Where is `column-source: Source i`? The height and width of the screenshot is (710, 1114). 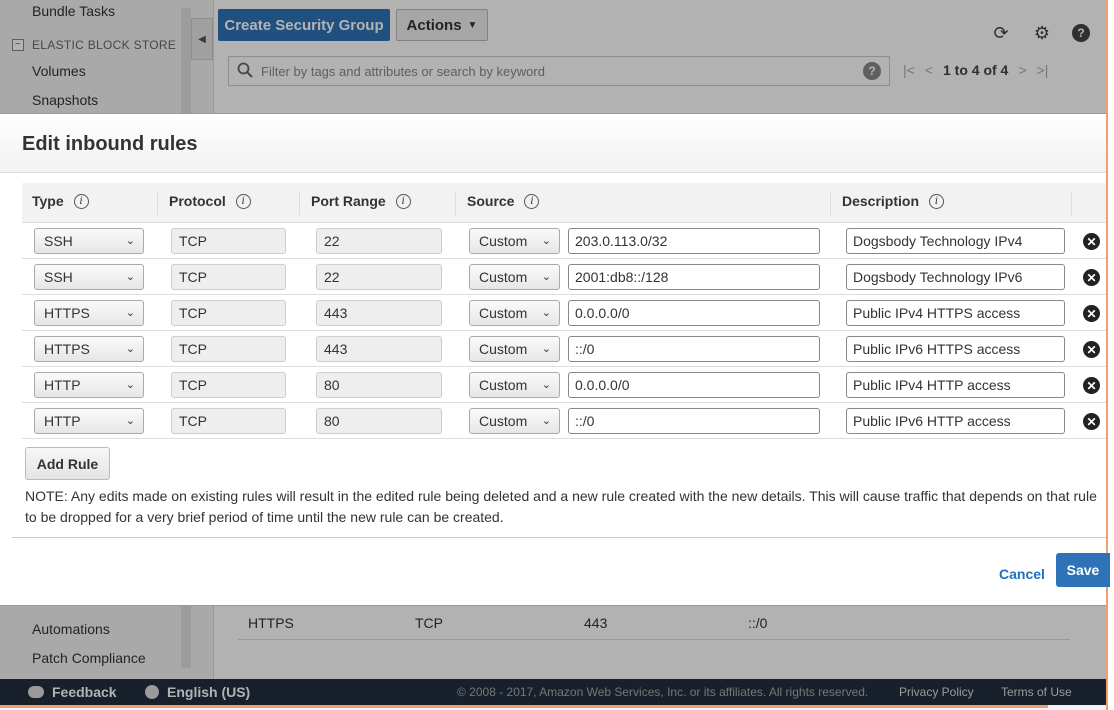 column-source: Source i is located at coordinates (503, 201).